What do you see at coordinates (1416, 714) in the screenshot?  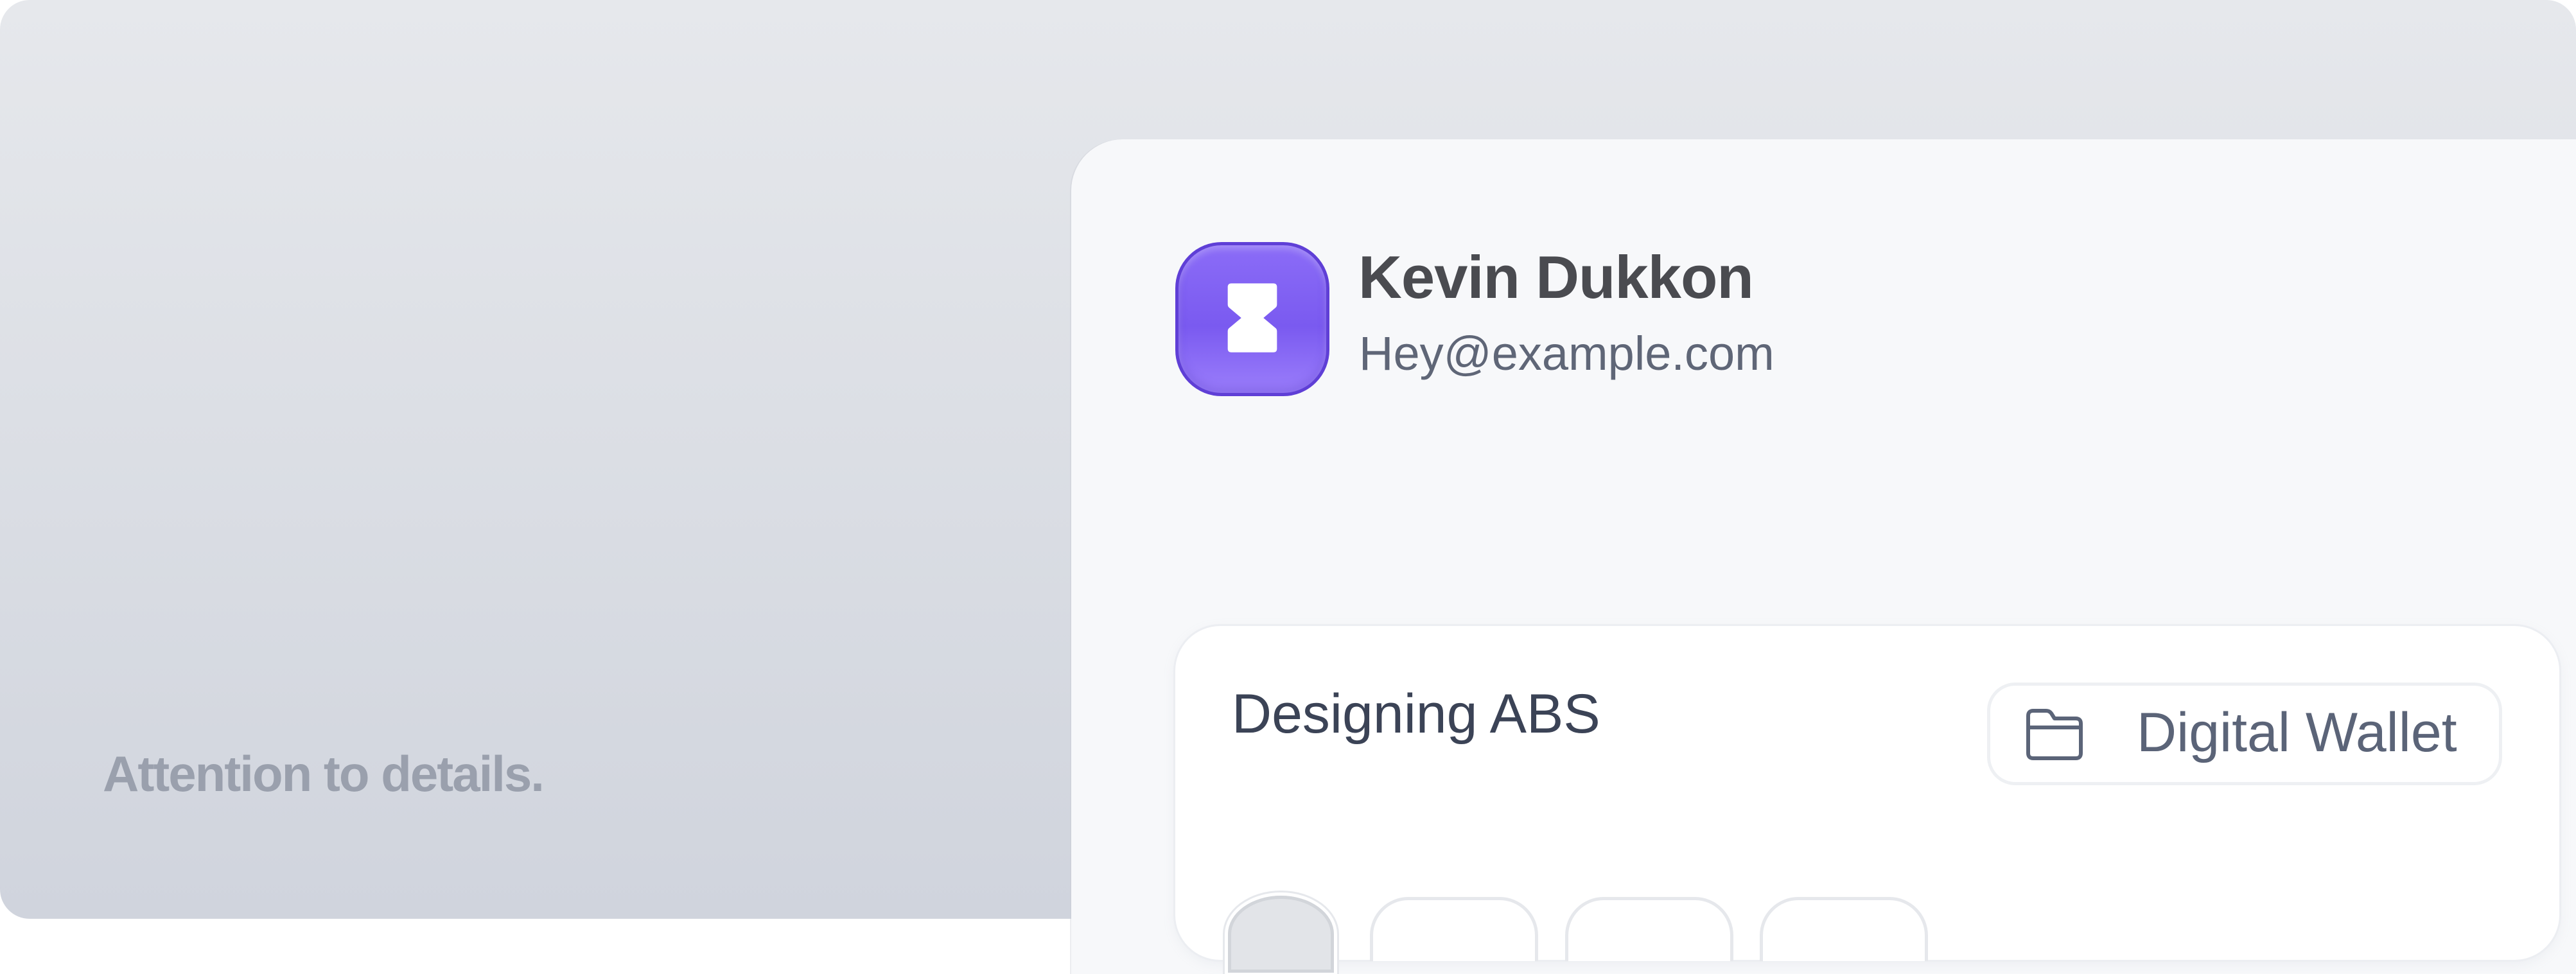 I see `project-title: Designing ABS` at bounding box center [1416, 714].